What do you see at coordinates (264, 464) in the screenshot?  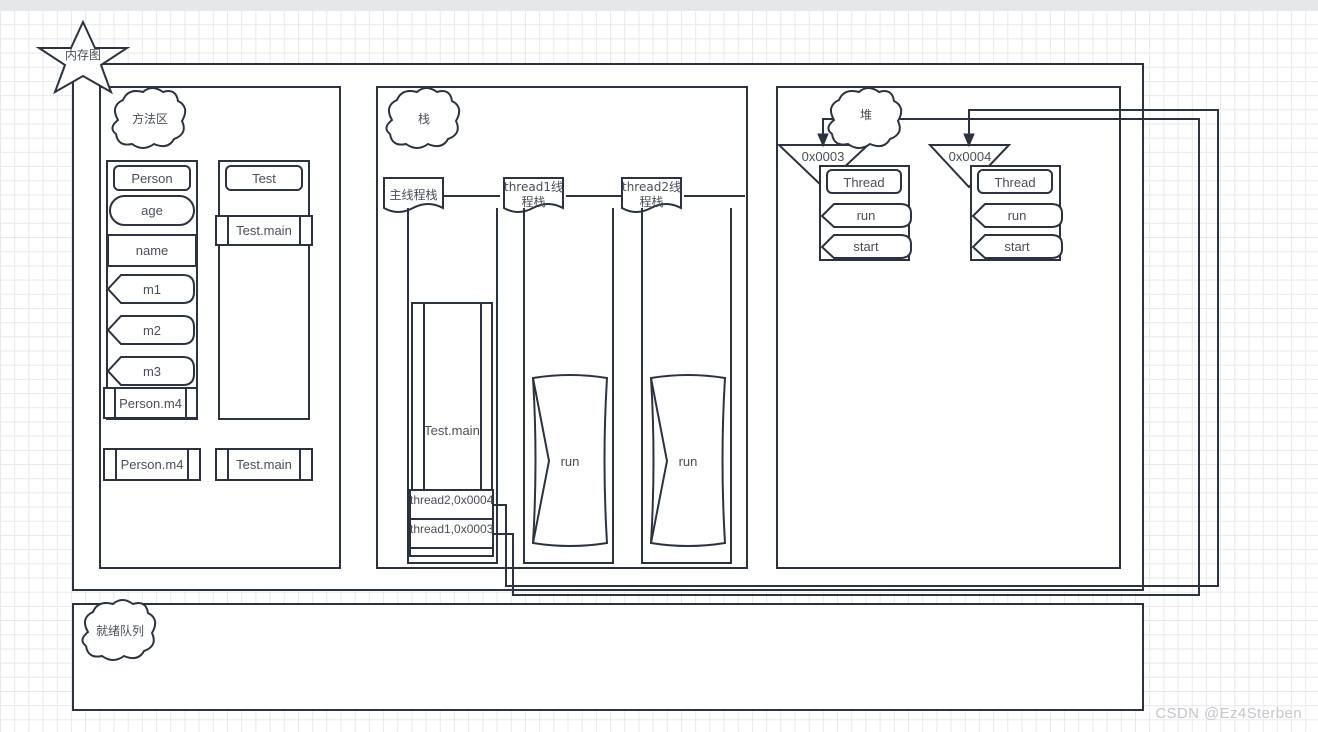 I see `detached-frame-test-main-shape` at bounding box center [264, 464].